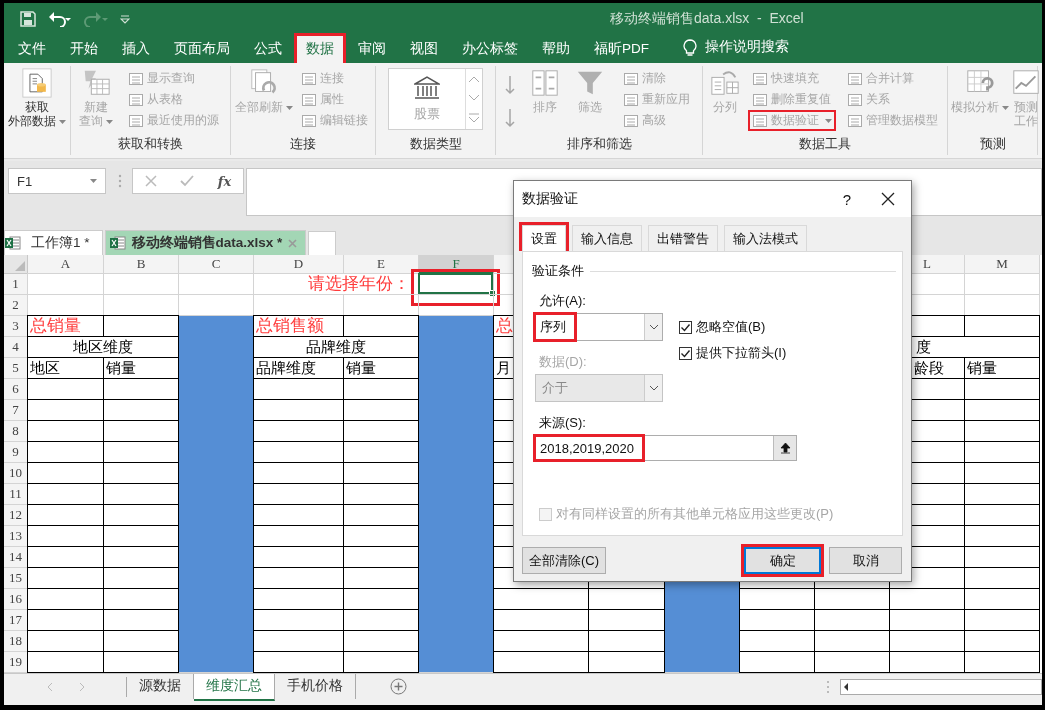  What do you see at coordinates (16, 264) in the screenshot?
I see `select-all-button` at bounding box center [16, 264].